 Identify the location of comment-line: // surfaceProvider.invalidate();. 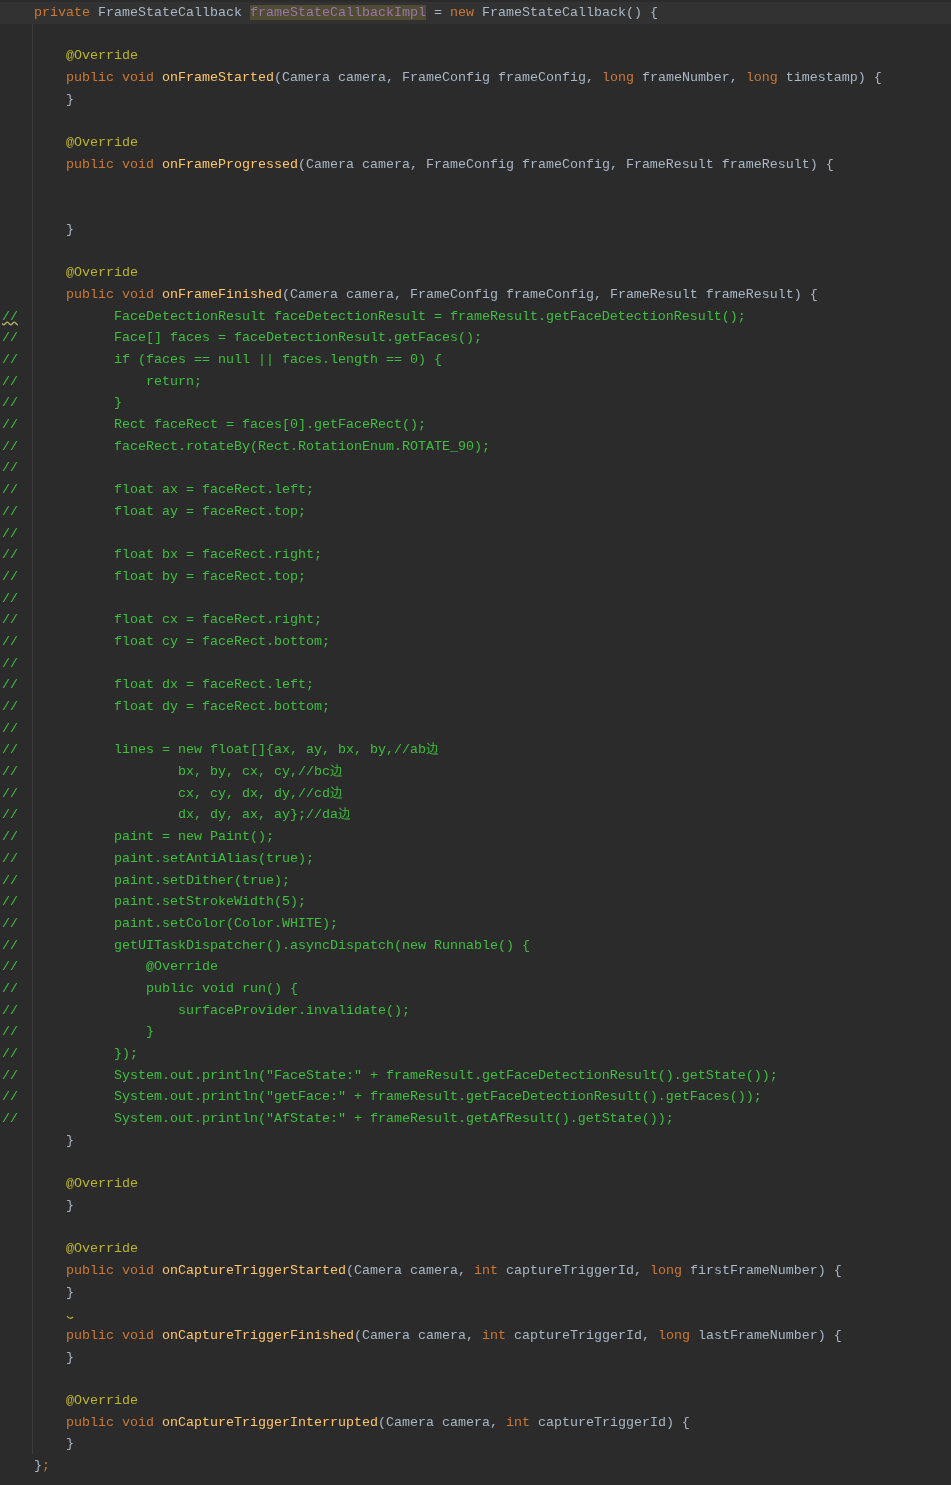
(206, 1010).